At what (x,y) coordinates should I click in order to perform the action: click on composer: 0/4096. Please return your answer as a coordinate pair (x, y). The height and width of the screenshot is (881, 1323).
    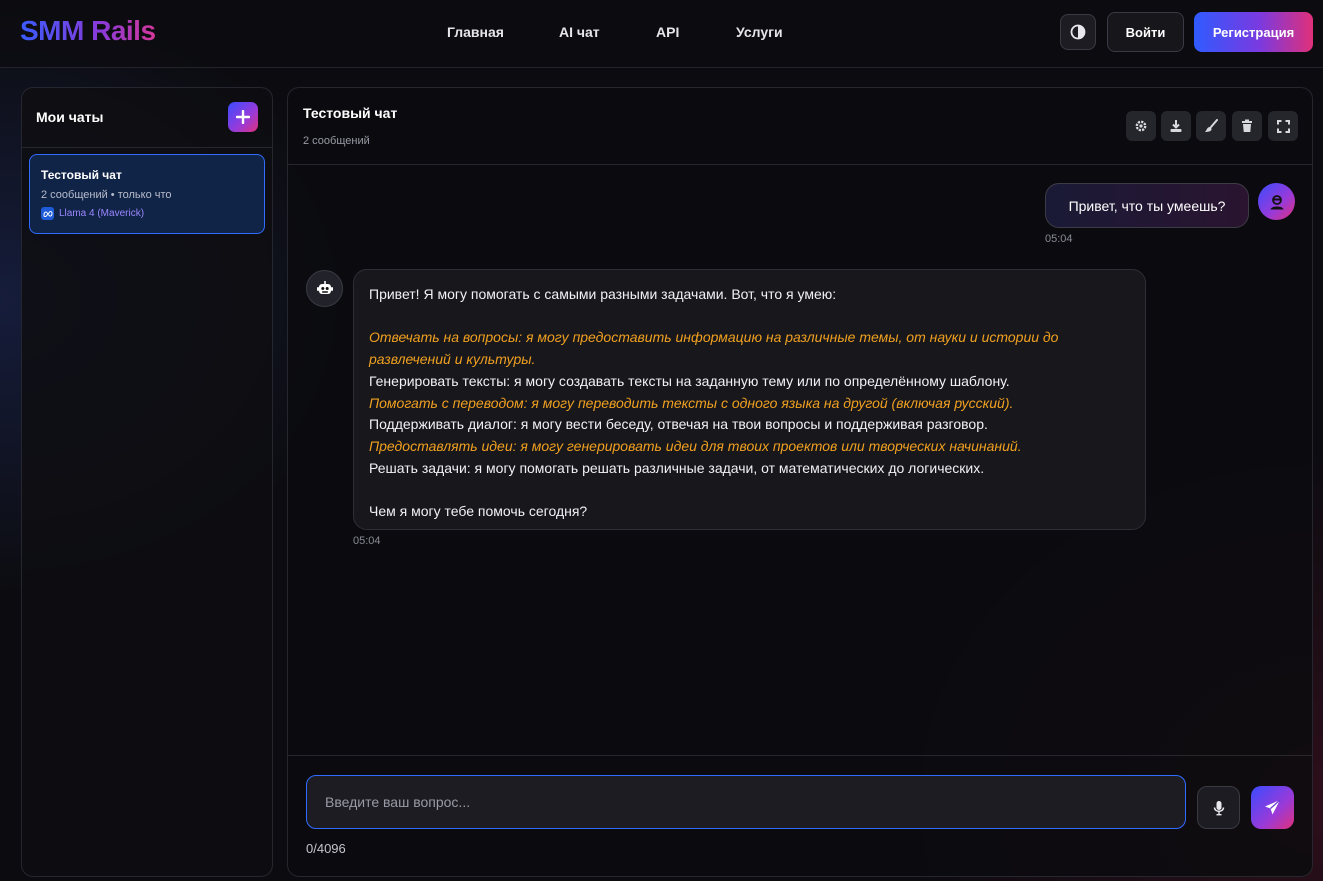
    Looking at the image, I should click on (800, 816).